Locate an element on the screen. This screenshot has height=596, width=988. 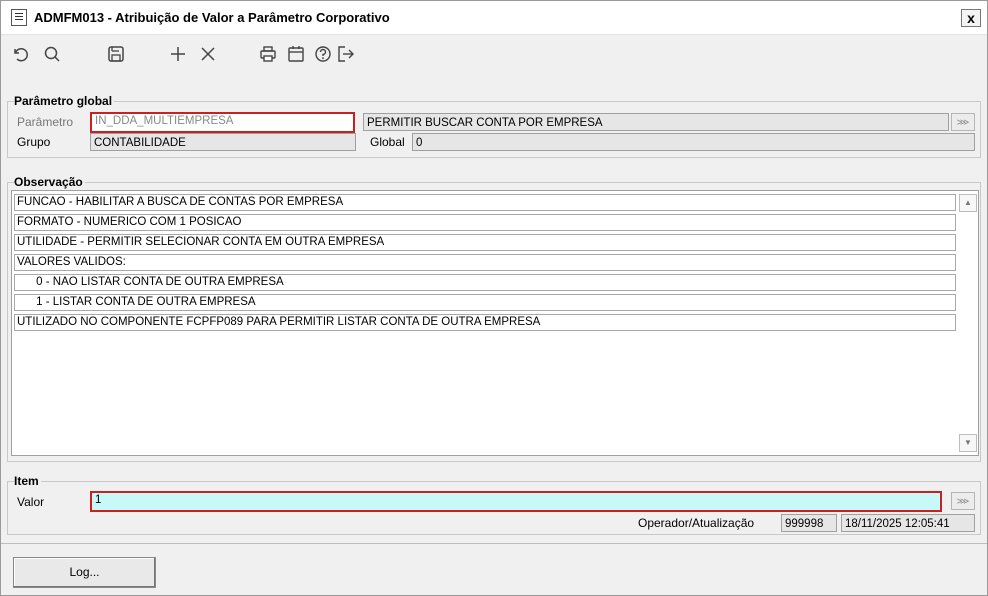
search-button is located at coordinates (52, 54).